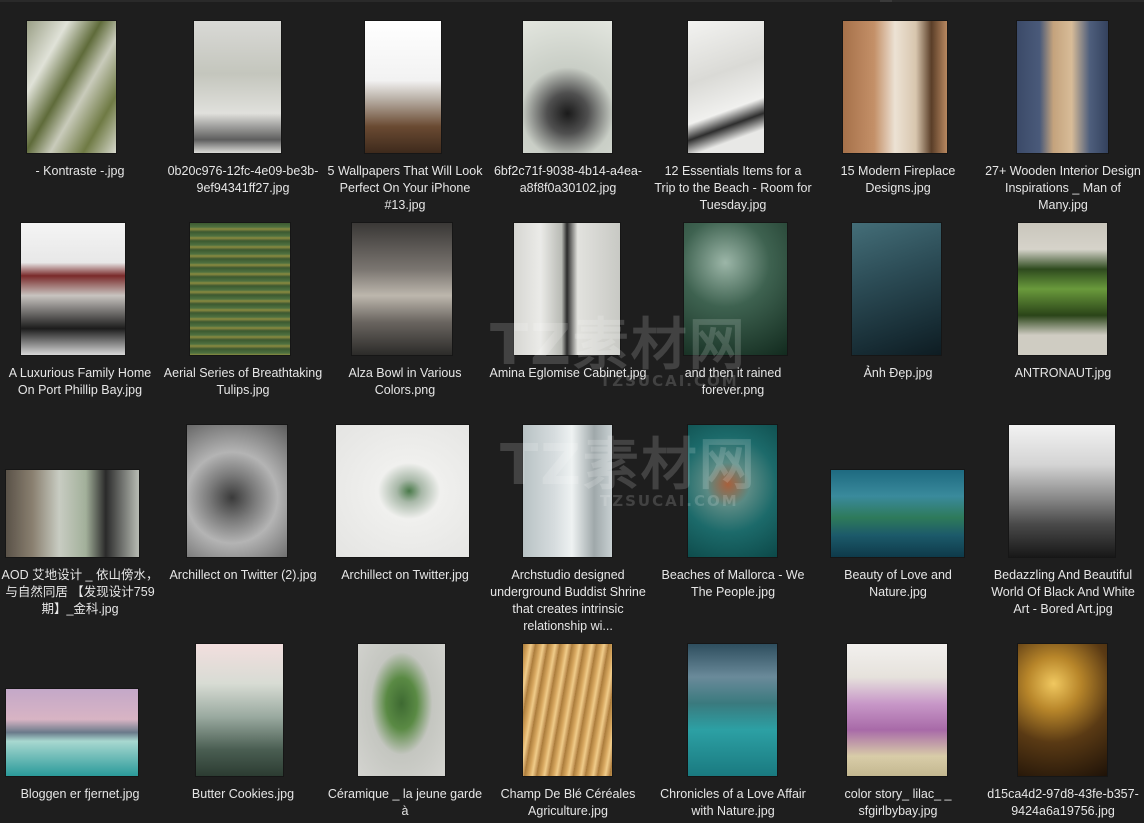 The height and width of the screenshot is (823, 1144). Describe the element at coordinates (243, 411) in the screenshot. I see `file-item: Butter Cookies.jpg` at that location.